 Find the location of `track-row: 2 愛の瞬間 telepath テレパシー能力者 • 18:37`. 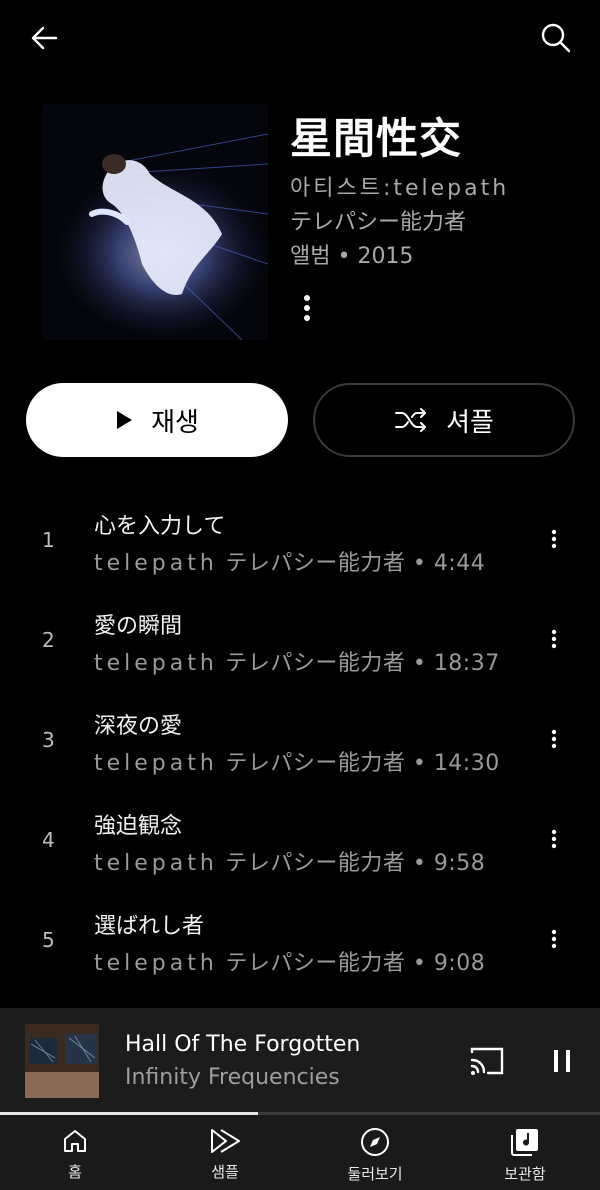

track-row: 2 愛の瞬間 telepath テレパシー能力者 • 18:37 is located at coordinates (300, 640).